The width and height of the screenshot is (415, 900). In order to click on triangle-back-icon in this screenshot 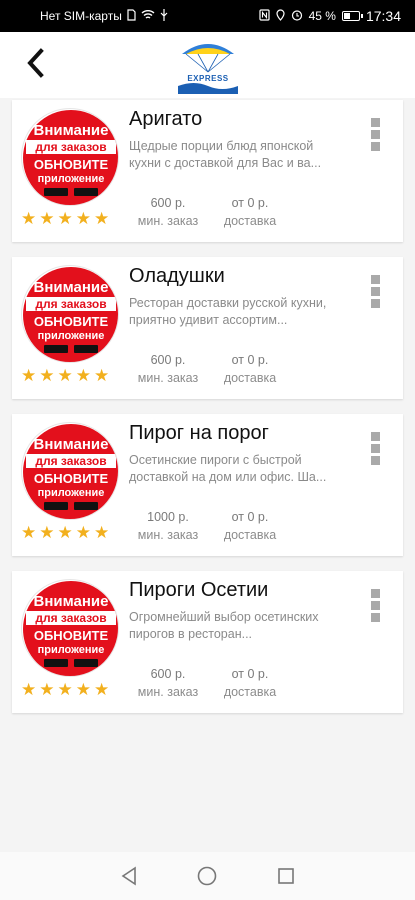, I will do `click(128, 876)`.